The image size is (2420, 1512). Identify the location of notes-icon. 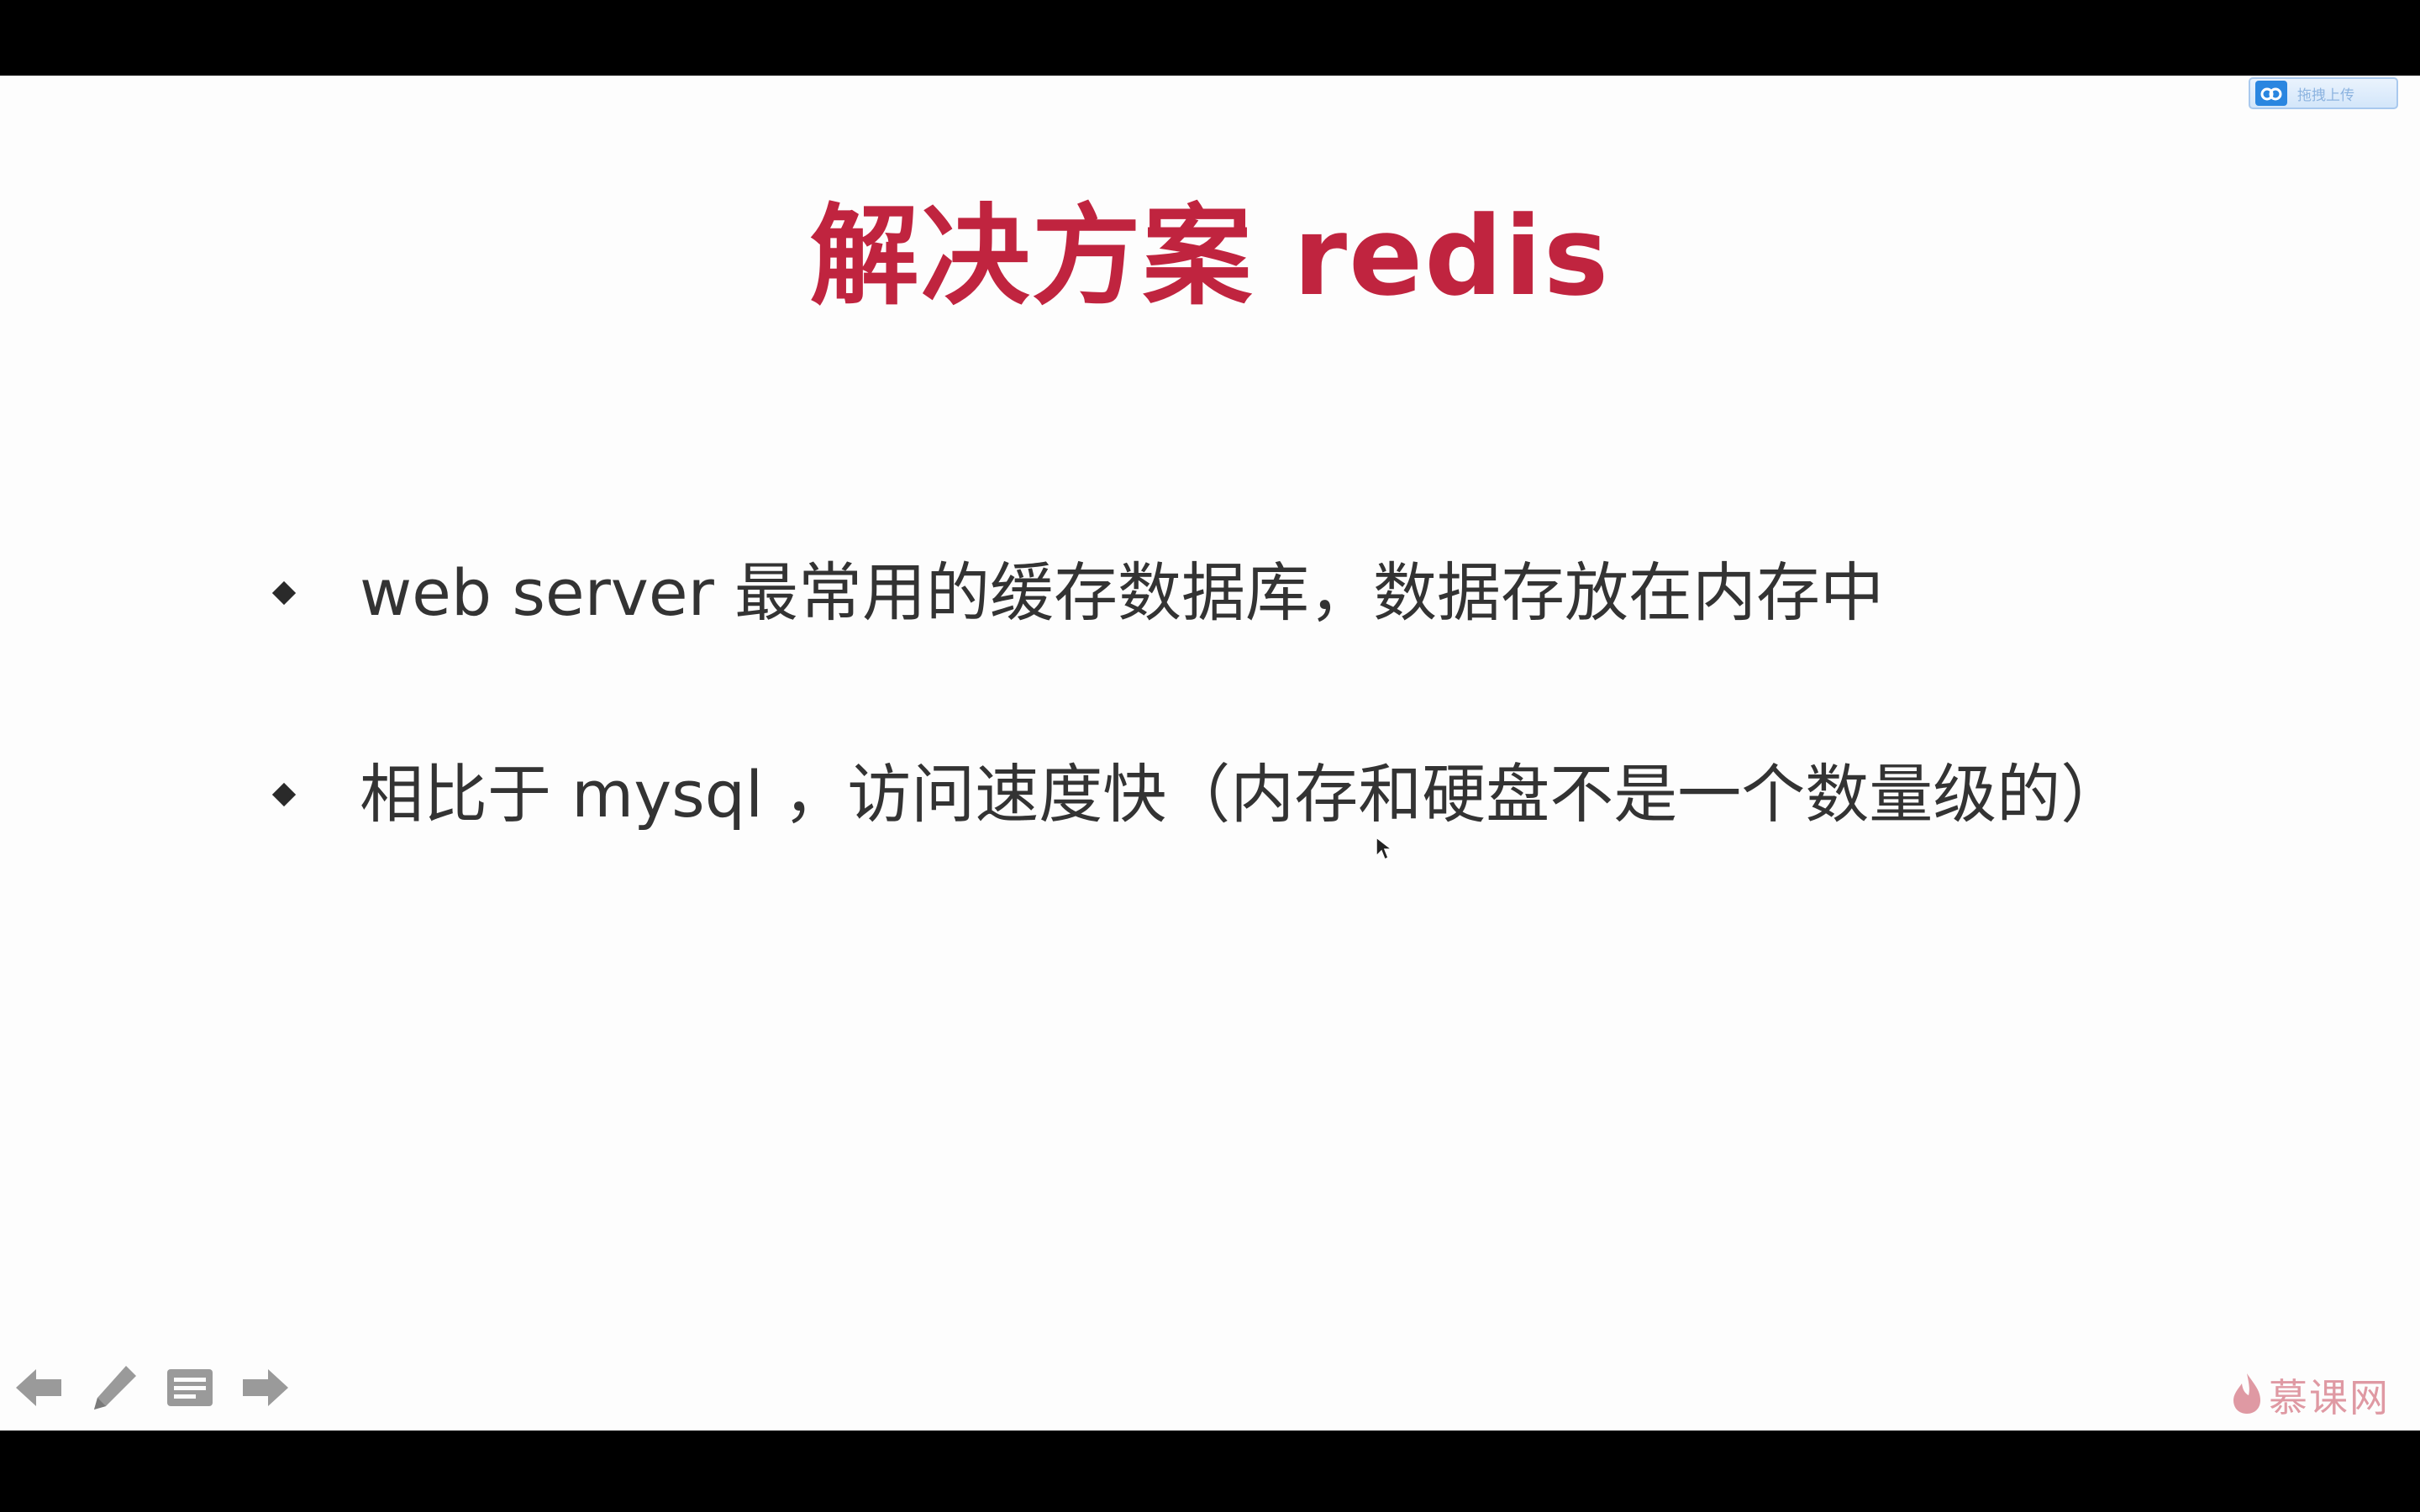
(190, 1388).